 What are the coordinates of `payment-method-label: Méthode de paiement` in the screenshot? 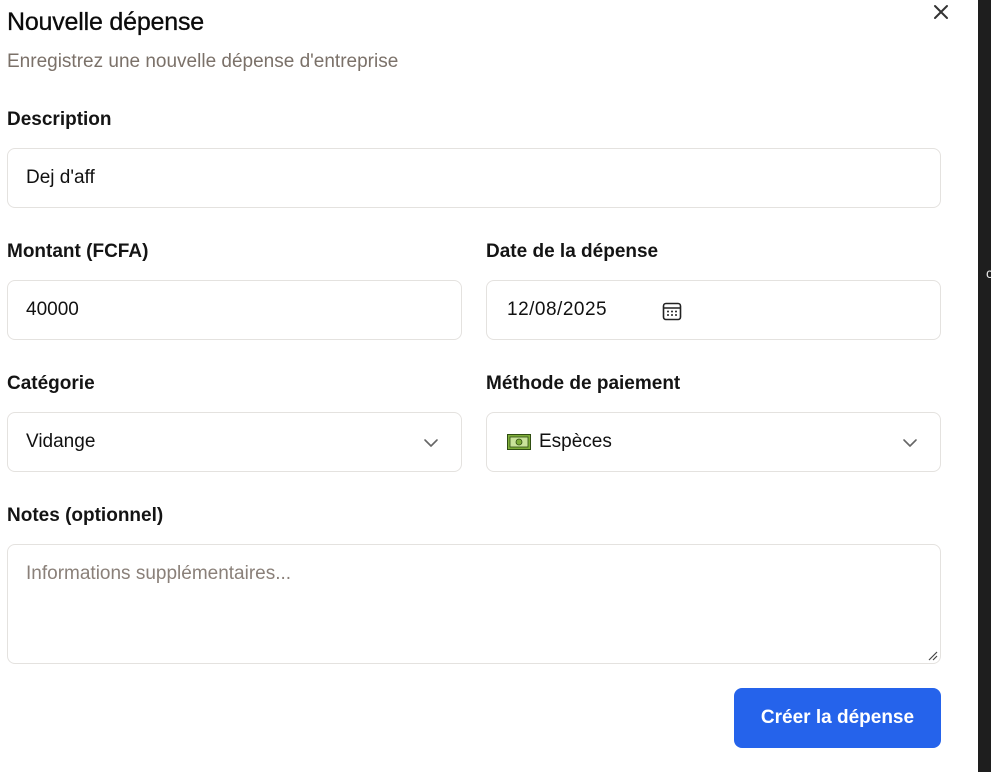 It's located at (583, 383).